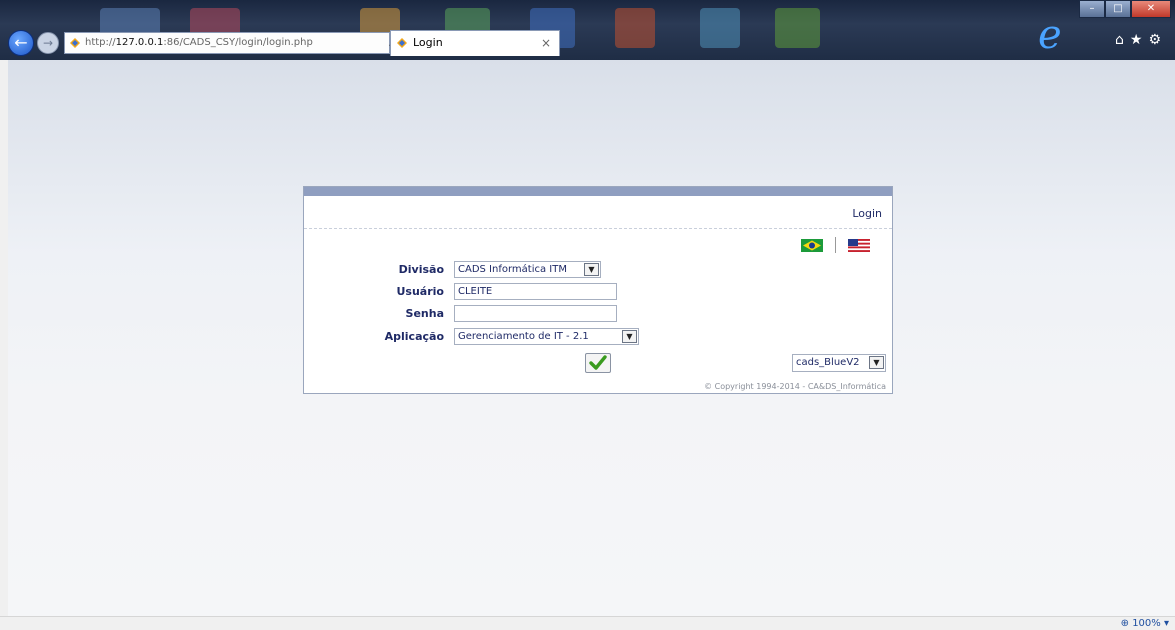 The image size is (1175, 630). Describe the element at coordinates (428, 42) in the screenshot. I see `tab-title: Login` at that location.